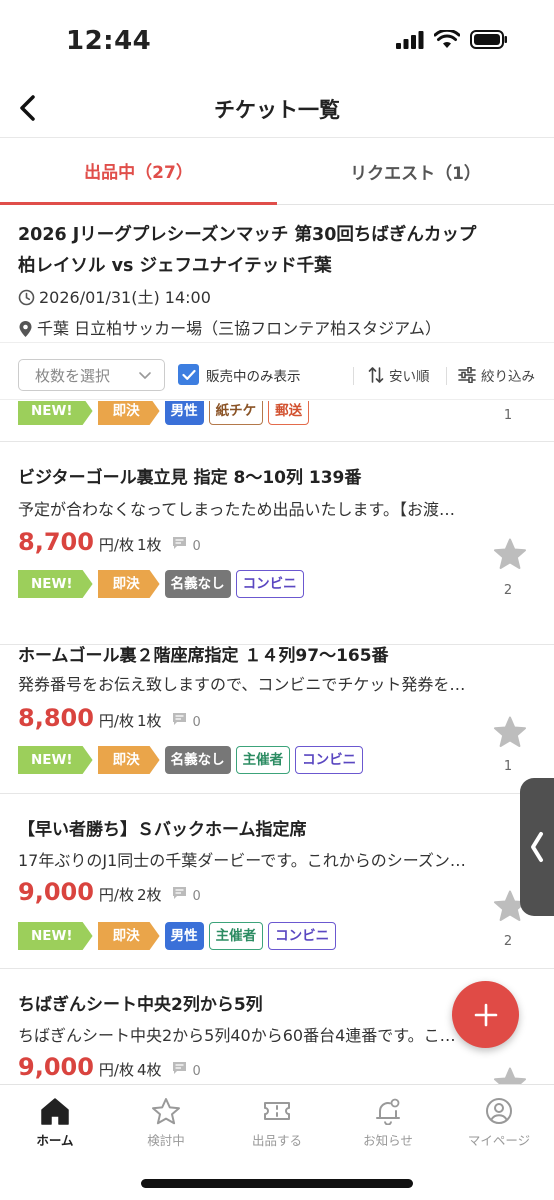 Image resolution: width=554 pixels, height=1200 pixels. I want to click on sort-arrows-icon, so click(376, 375).